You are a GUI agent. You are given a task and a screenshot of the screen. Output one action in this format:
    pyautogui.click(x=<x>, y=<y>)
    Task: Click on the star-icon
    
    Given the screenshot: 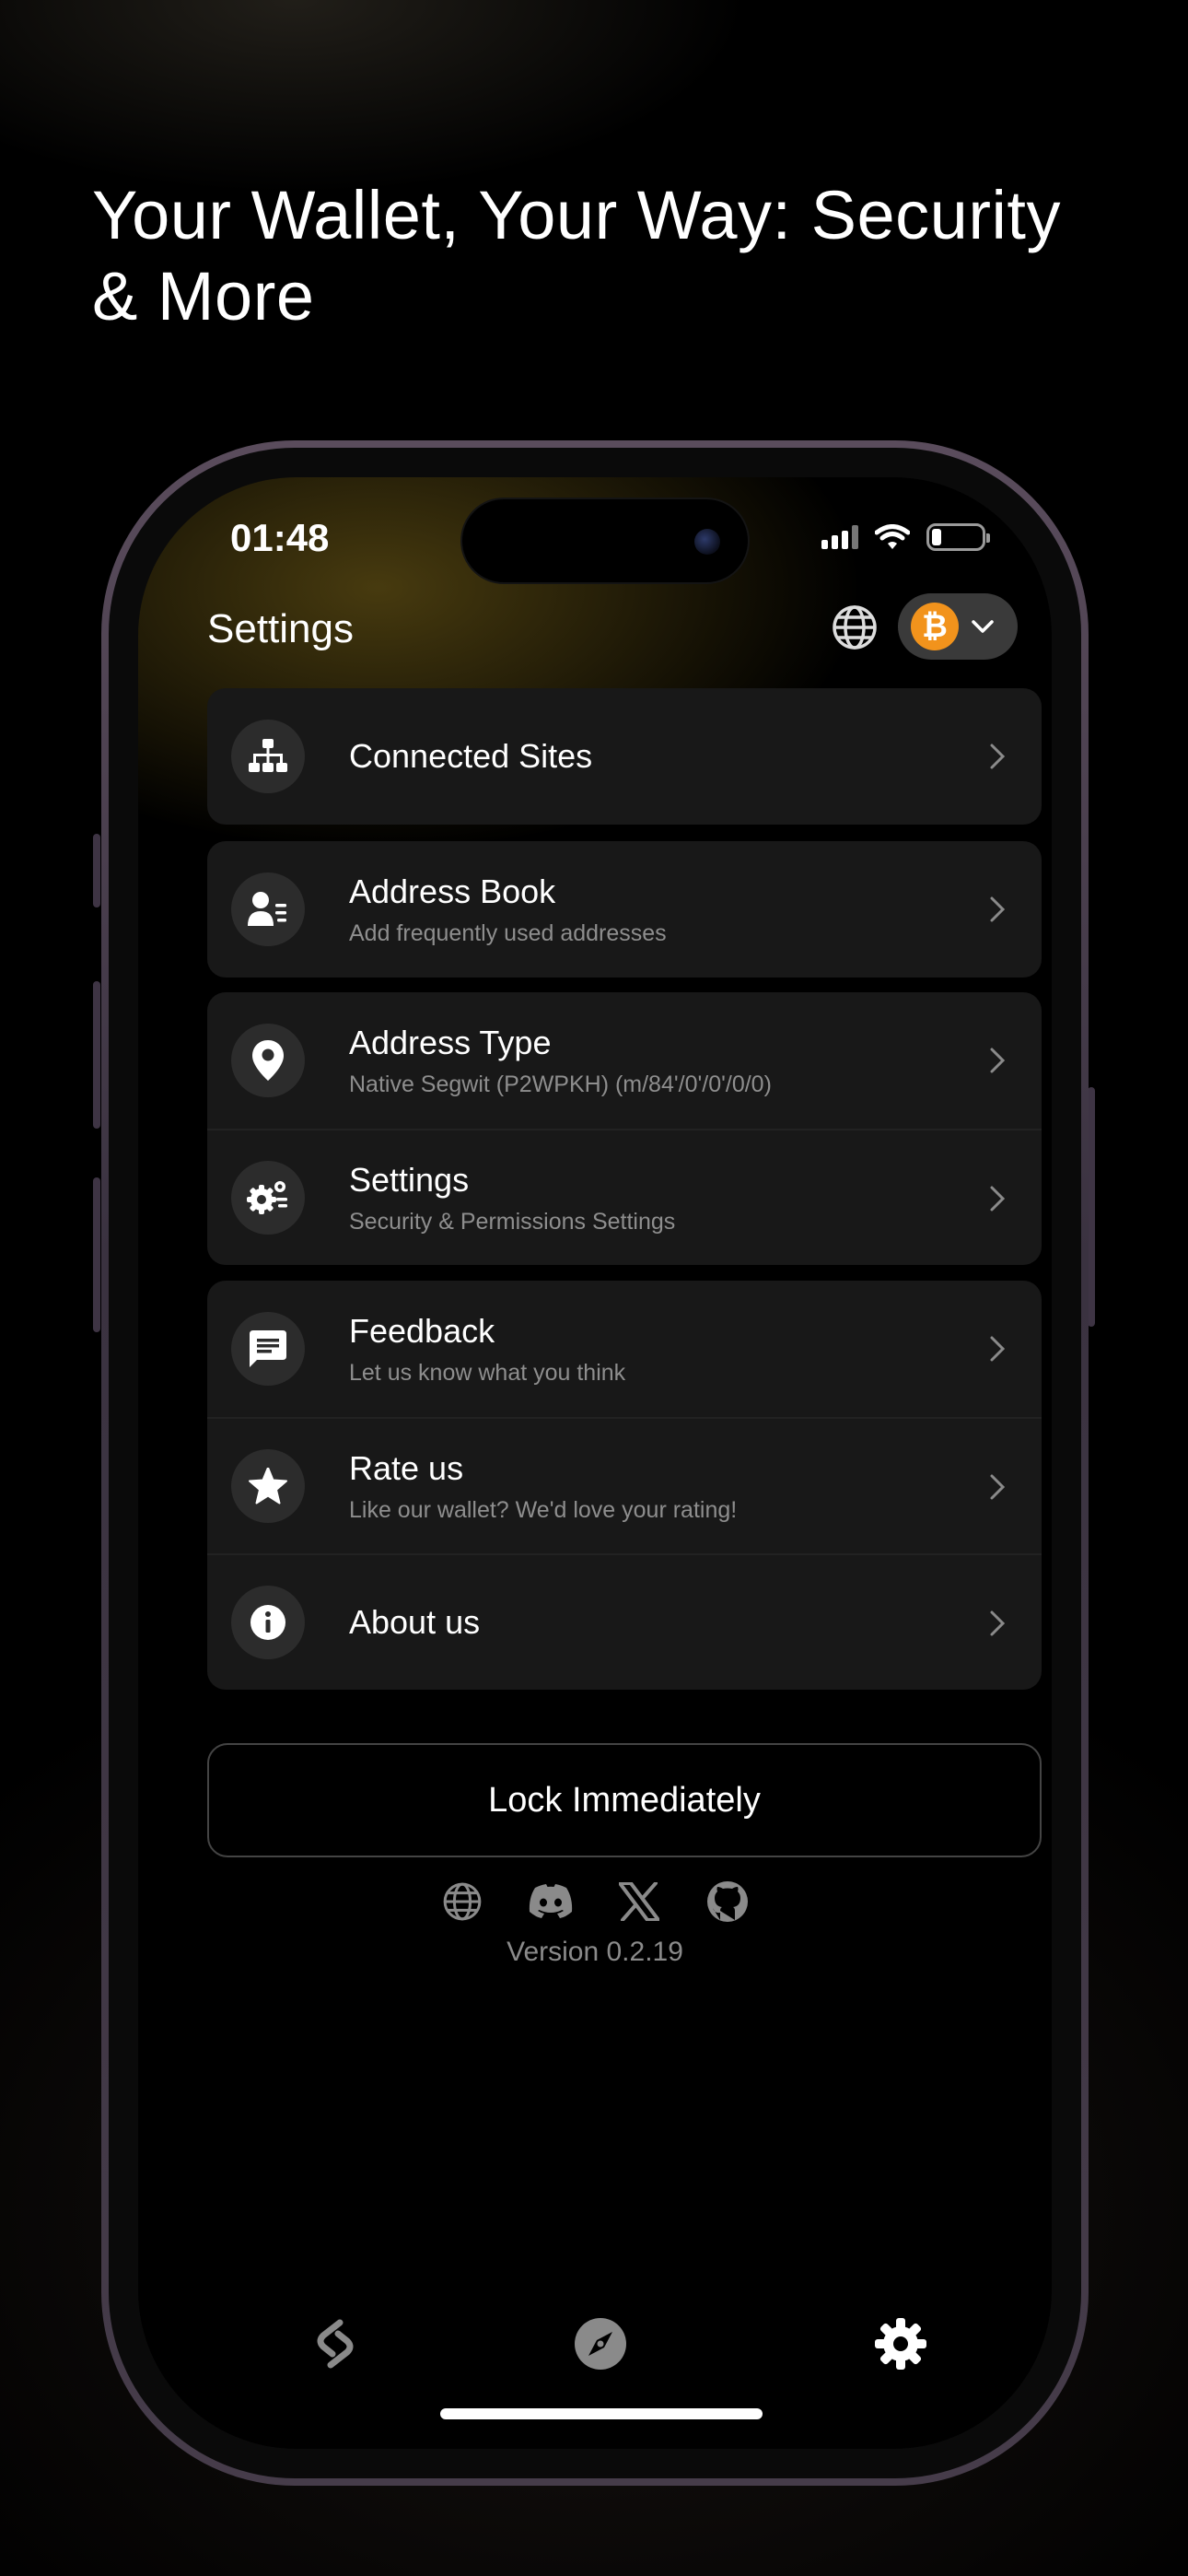 What is the action you would take?
    pyautogui.click(x=268, y=1487)
    